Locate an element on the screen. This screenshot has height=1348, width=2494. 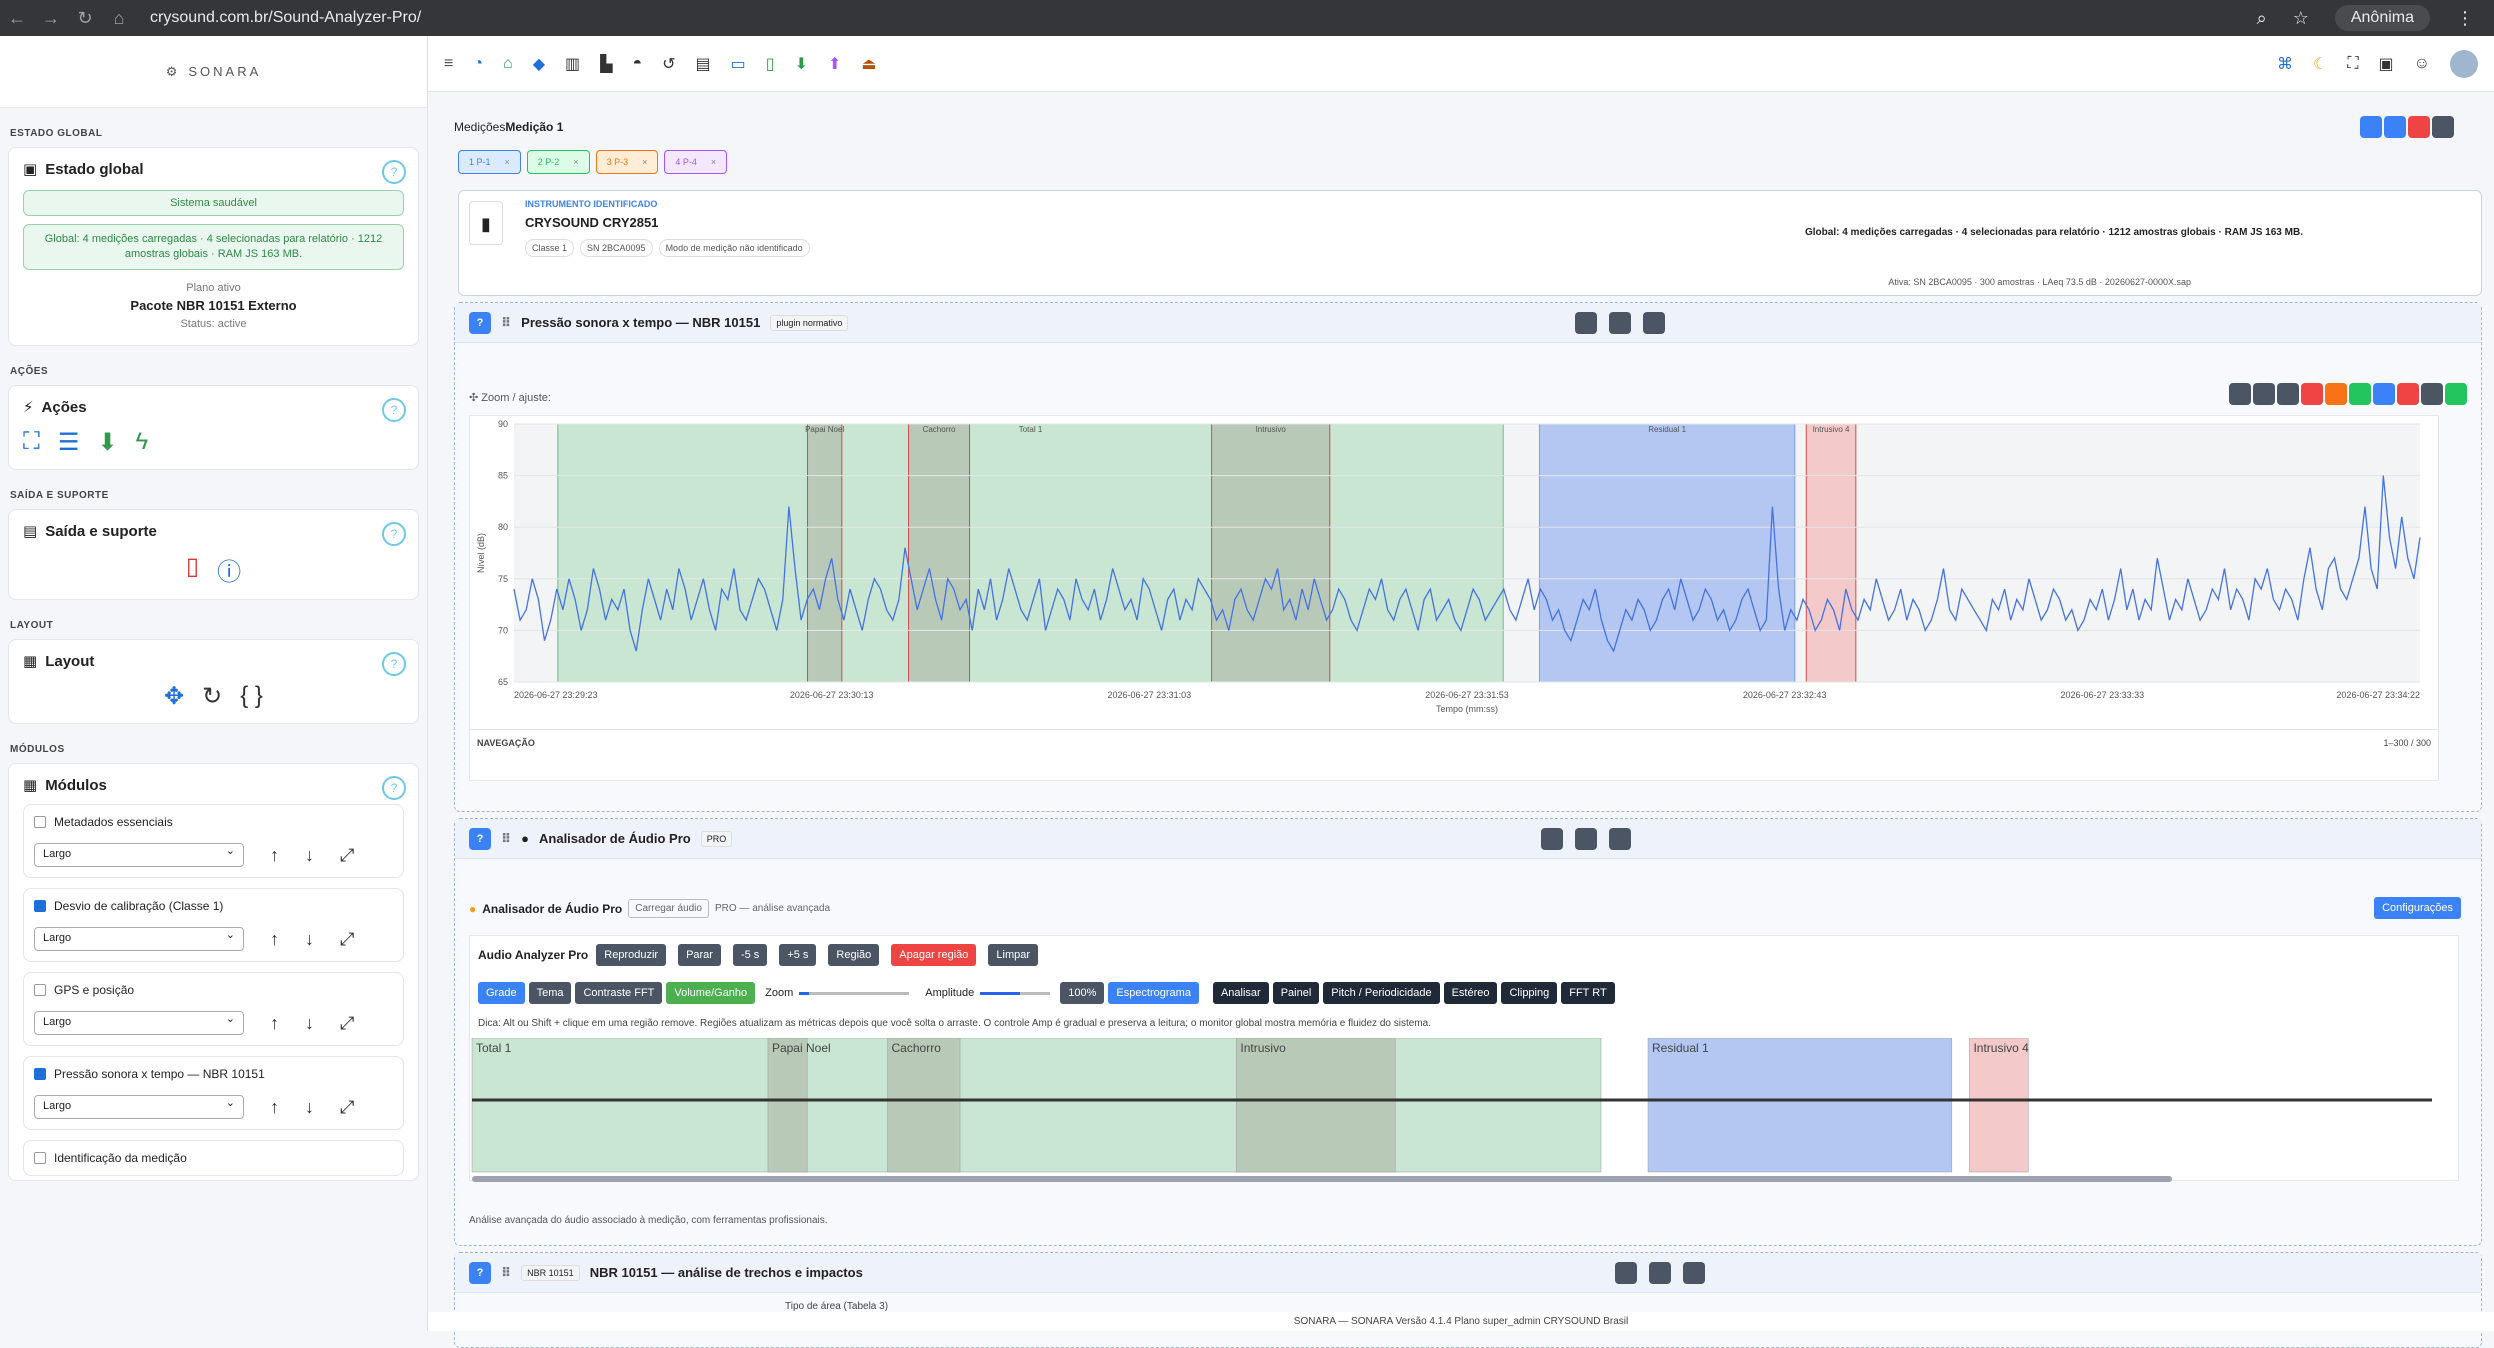
sliders-icon: ☰ is located at coordinates (69, 442).